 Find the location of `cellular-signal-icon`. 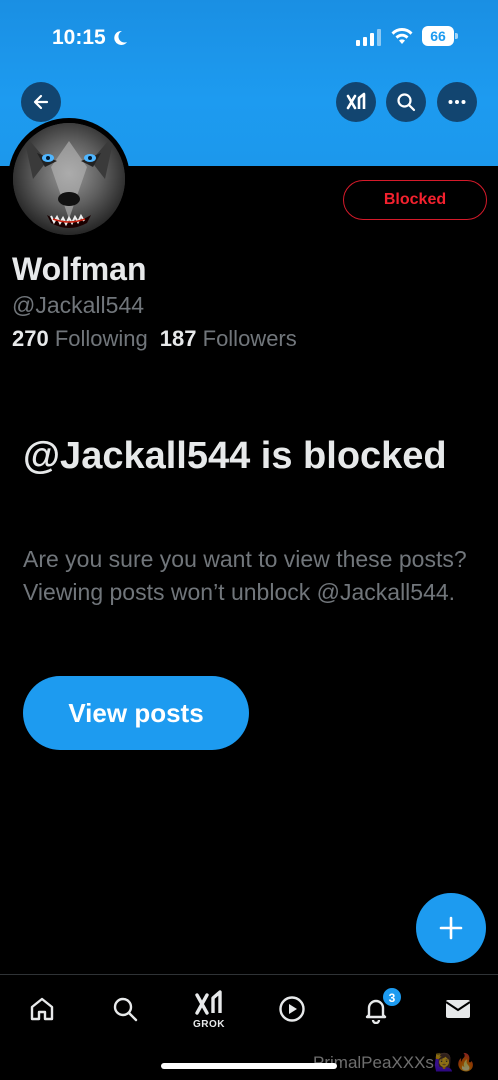

cellular-signal-icon is located at coordinates (368, 37).